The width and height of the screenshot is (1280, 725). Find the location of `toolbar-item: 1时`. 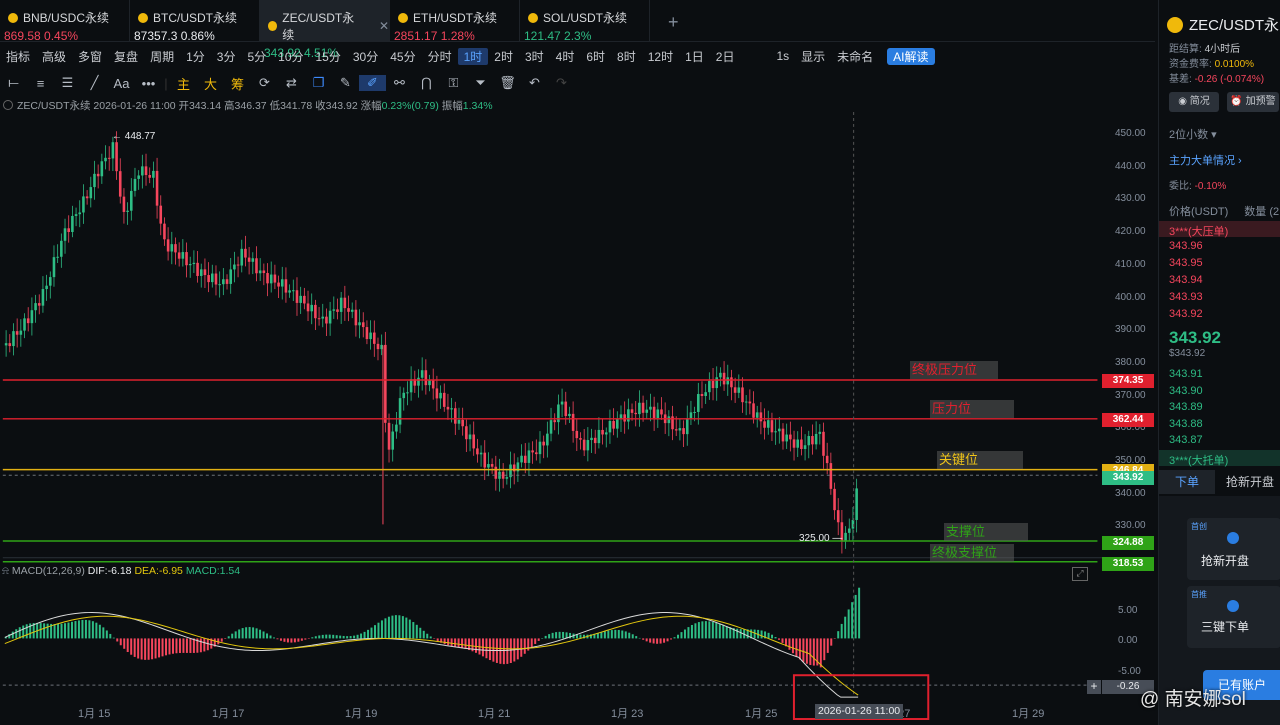

toolbar-item: 1时 is located at coordinates (473, 56).